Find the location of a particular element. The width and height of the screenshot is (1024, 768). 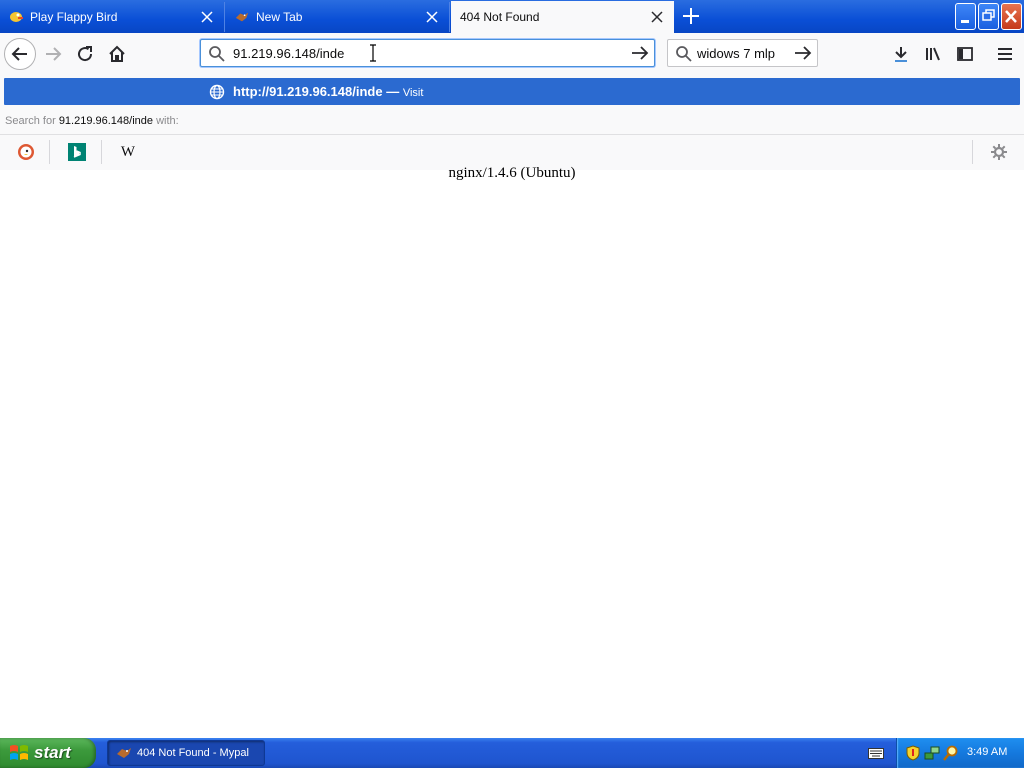

search-magnifier-icon is located at coordinates (951, 753).